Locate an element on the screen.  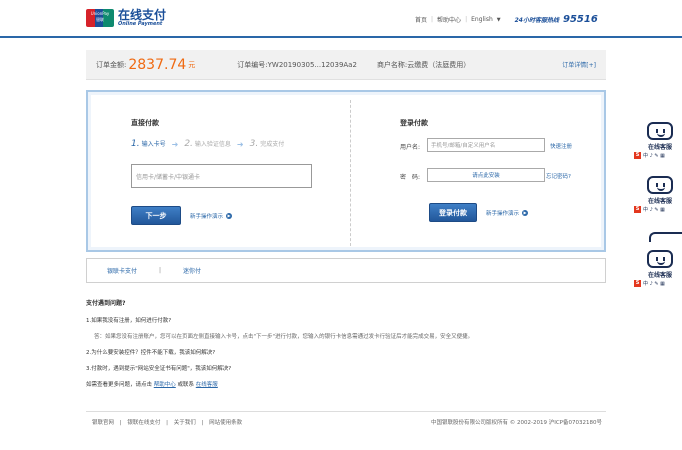
unionpay-logo: UnionPay 银联 在线支付 Online Payment is located at coordinates (126, 18).